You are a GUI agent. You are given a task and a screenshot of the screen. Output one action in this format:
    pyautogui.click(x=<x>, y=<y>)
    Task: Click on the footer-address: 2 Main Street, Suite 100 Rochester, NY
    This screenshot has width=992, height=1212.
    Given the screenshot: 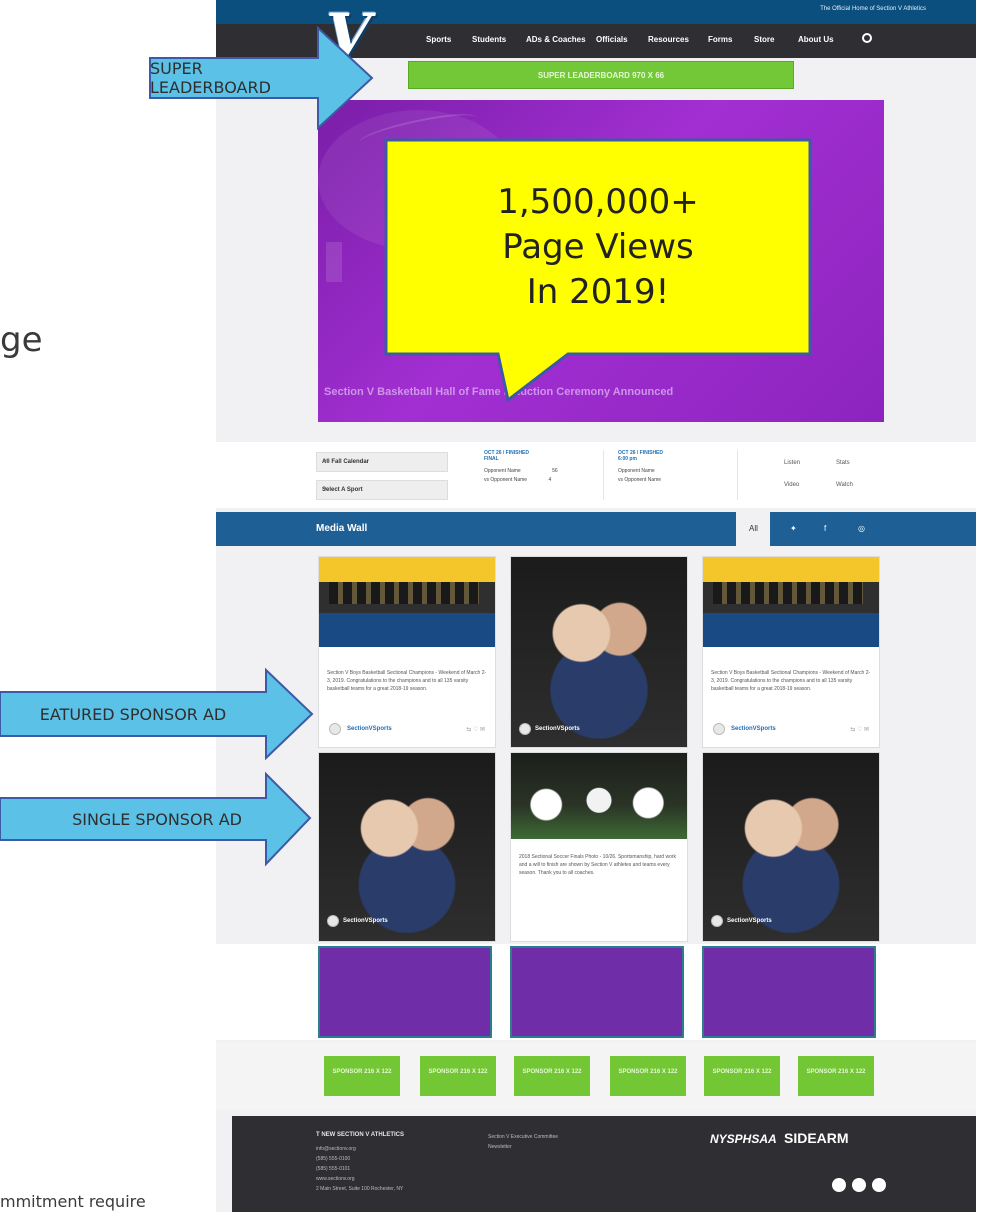 What is the action you would take?
    pyautogui.click(x=360, y=1189)
    